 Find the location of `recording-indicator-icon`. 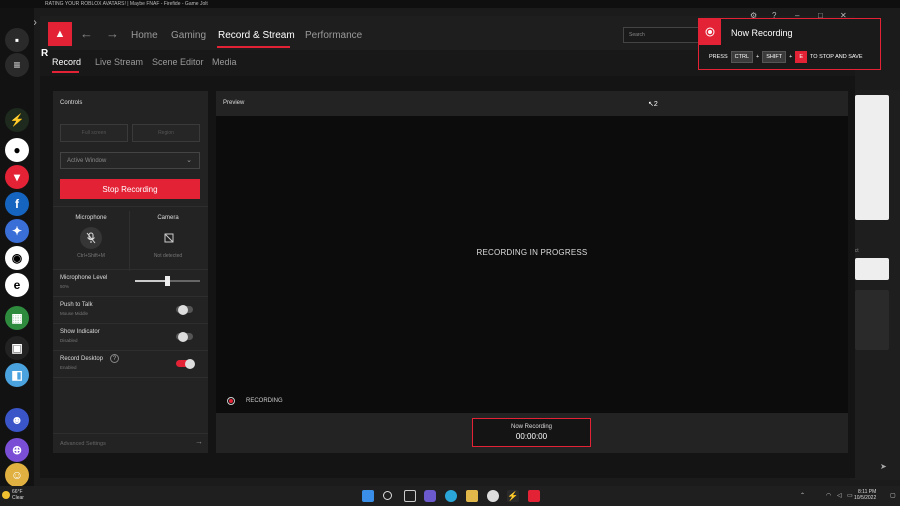

recording-indicator-icon is located at coordinates (231, 401).